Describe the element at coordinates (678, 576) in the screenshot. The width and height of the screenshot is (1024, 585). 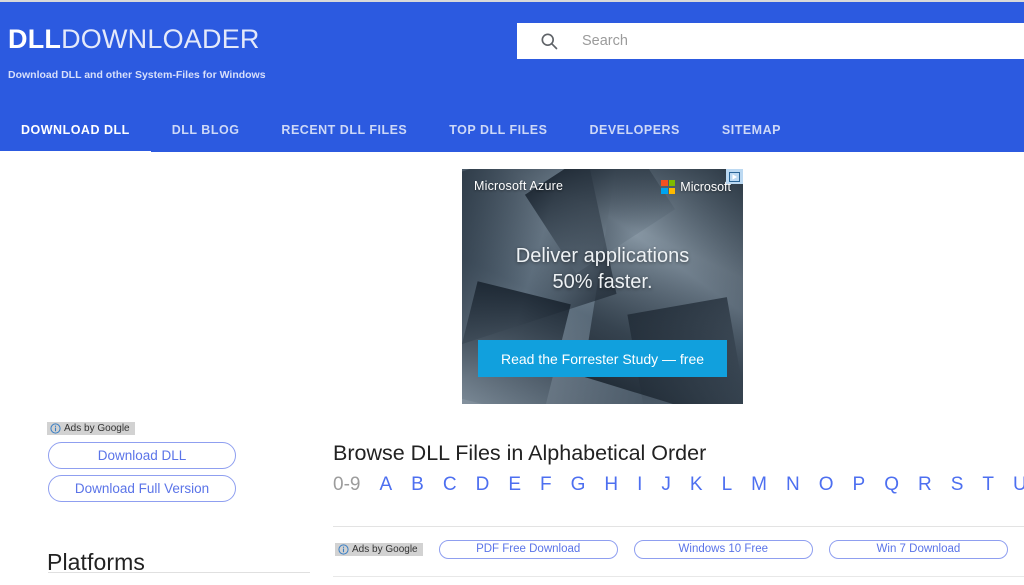
I see `bottom-ad-divider-bottom` at that location.